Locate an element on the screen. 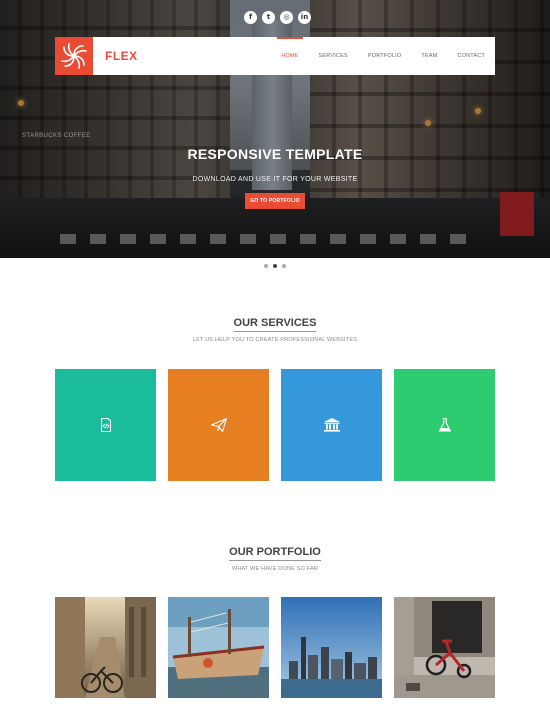  code-file-icon is located at coordinates (105, 425).